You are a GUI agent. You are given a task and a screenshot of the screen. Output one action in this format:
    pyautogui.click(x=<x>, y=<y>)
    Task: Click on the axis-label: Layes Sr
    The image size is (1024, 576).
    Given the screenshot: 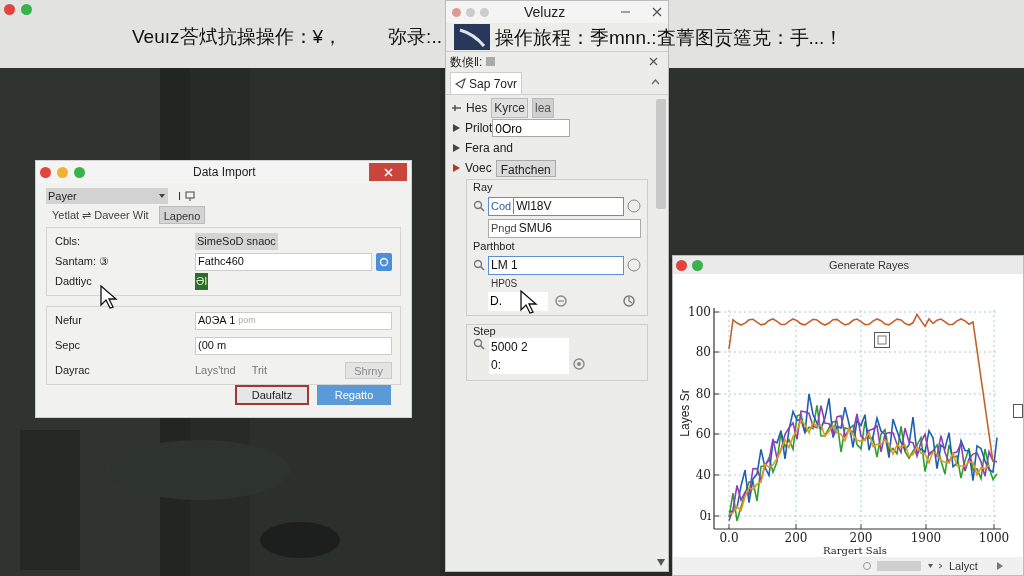 What is the action you would take?
    pyautogui.click(x=684, y=413)
    